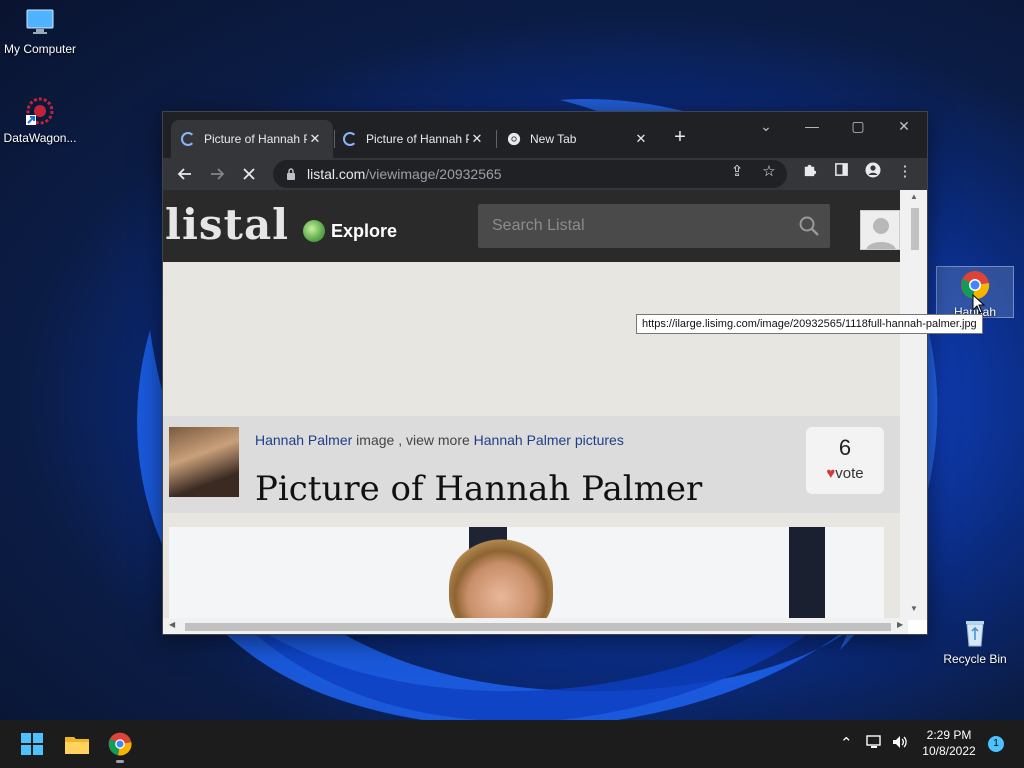  What do you see at coordinates (501, 577) in the screenshot?
I see `photo-subject` at bounding box center [501, 577].